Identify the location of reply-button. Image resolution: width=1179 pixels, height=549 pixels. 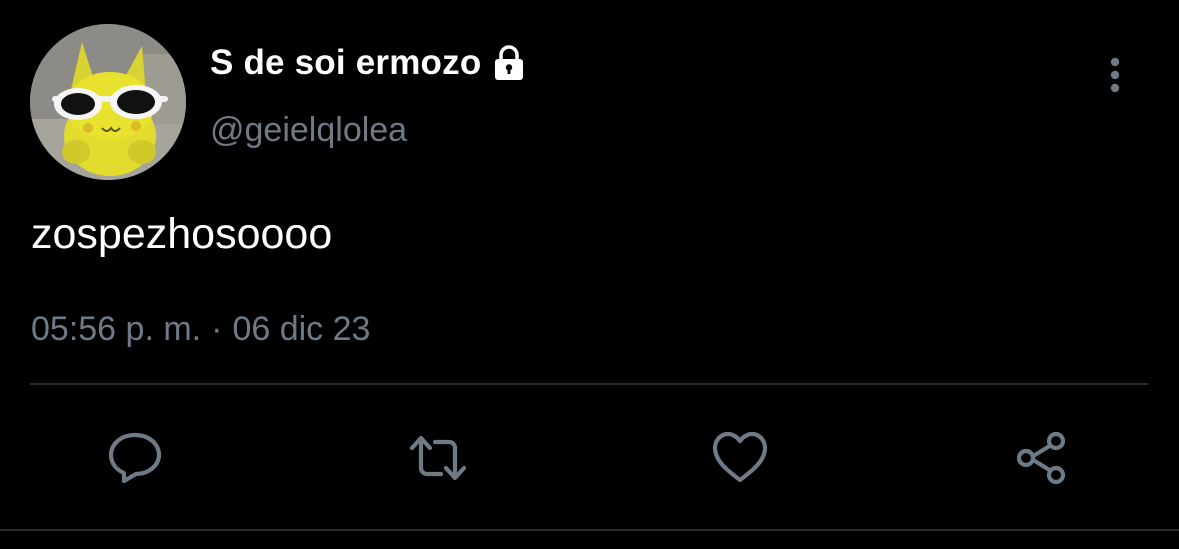
(135, 458).